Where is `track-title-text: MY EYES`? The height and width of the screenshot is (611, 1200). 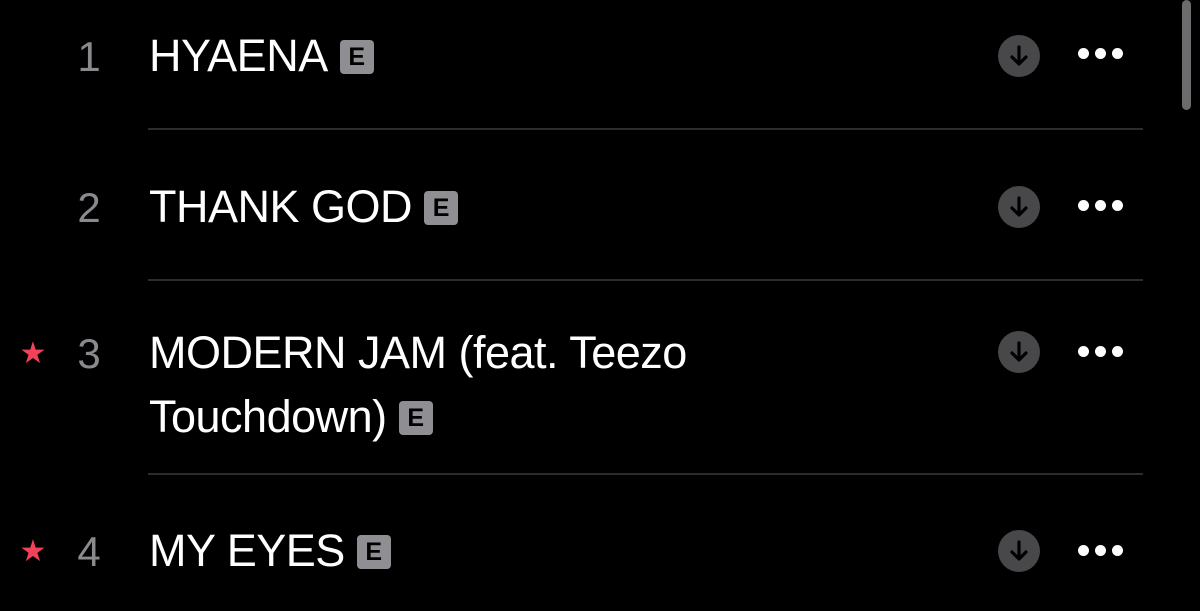 track-title-text: MY EYES is located at coordinates (247, 550).